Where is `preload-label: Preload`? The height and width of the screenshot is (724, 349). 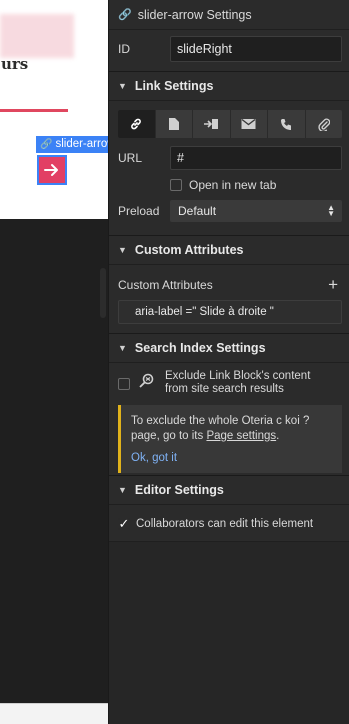
preload-label: Preload is located at coordinates (139, 211).